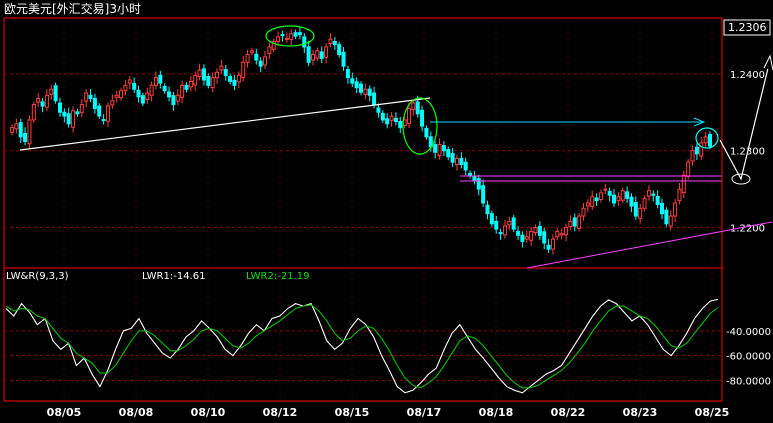 The width and height of the screenshot is (773, 423). Describe the element at coordinates (352, 412) in the screenshot. I see `x-tick-label: 08/15` at that location.